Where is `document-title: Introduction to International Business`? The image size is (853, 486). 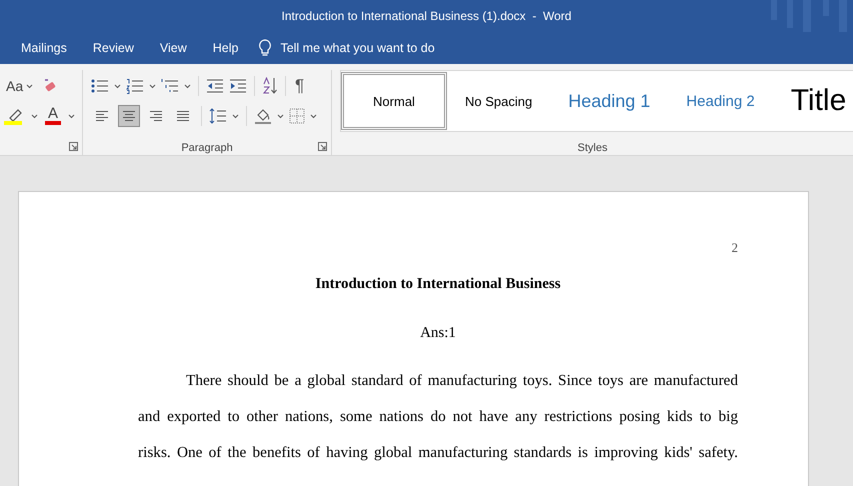
document-title: Introduction to International Business is located at coordinates (438, 284).